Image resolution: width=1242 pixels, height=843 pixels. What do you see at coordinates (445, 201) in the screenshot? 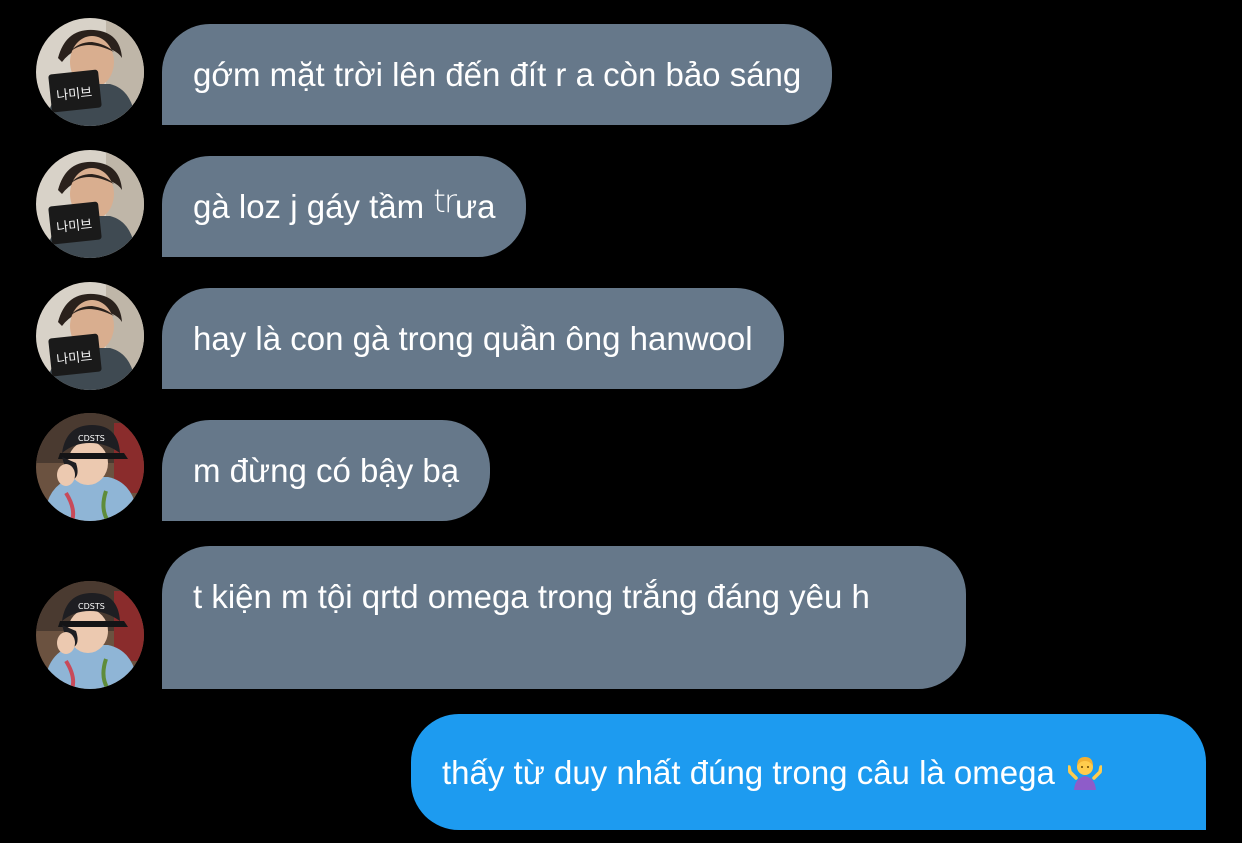
I see `message-text-handwritten: tr` at bounding box center [445, 201].